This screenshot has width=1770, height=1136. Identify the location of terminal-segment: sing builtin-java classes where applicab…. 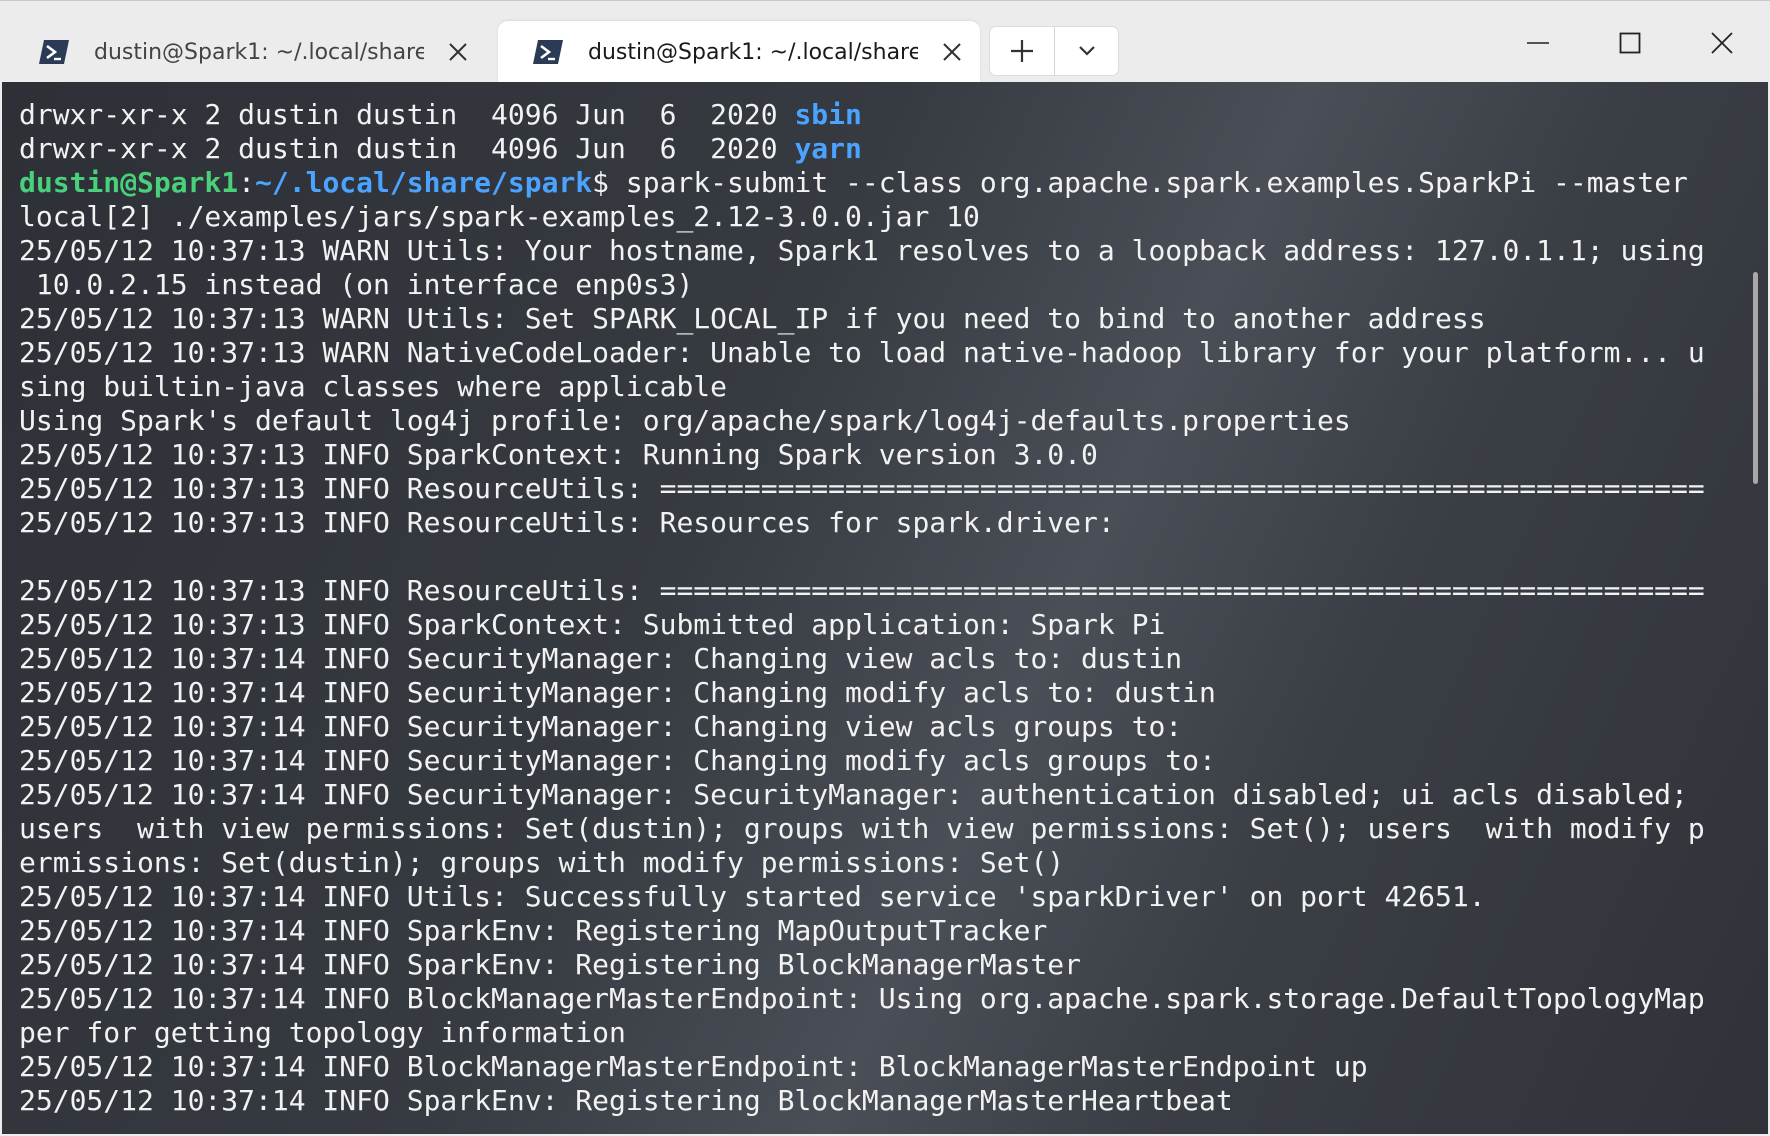
(373, 386).